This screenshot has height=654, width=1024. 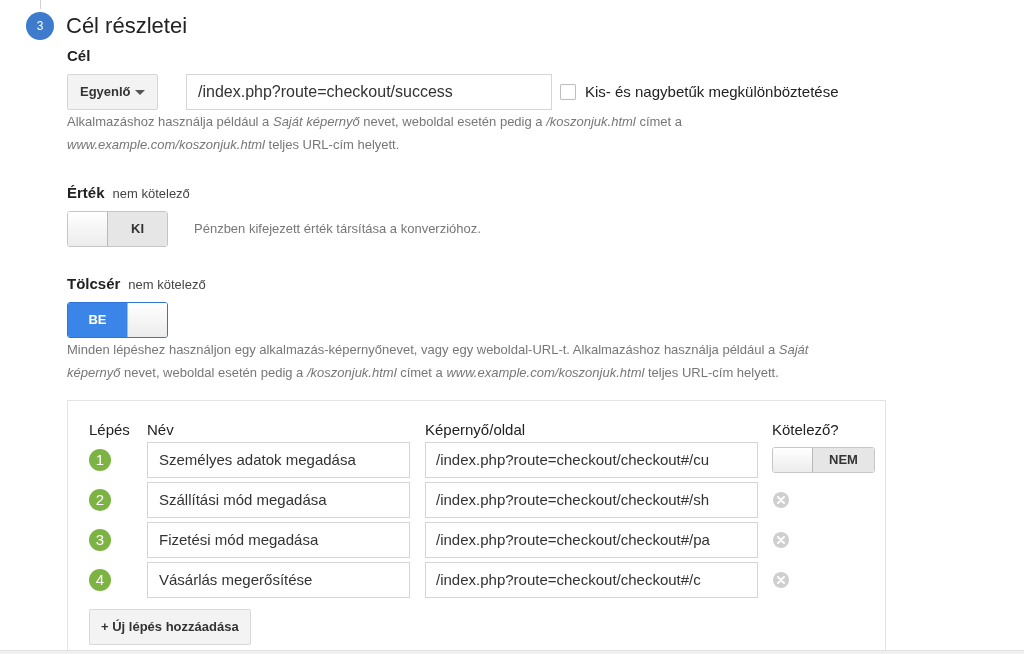 I want to click on name-field: Vásárlás megerősítése, so click(x=278, y=580).